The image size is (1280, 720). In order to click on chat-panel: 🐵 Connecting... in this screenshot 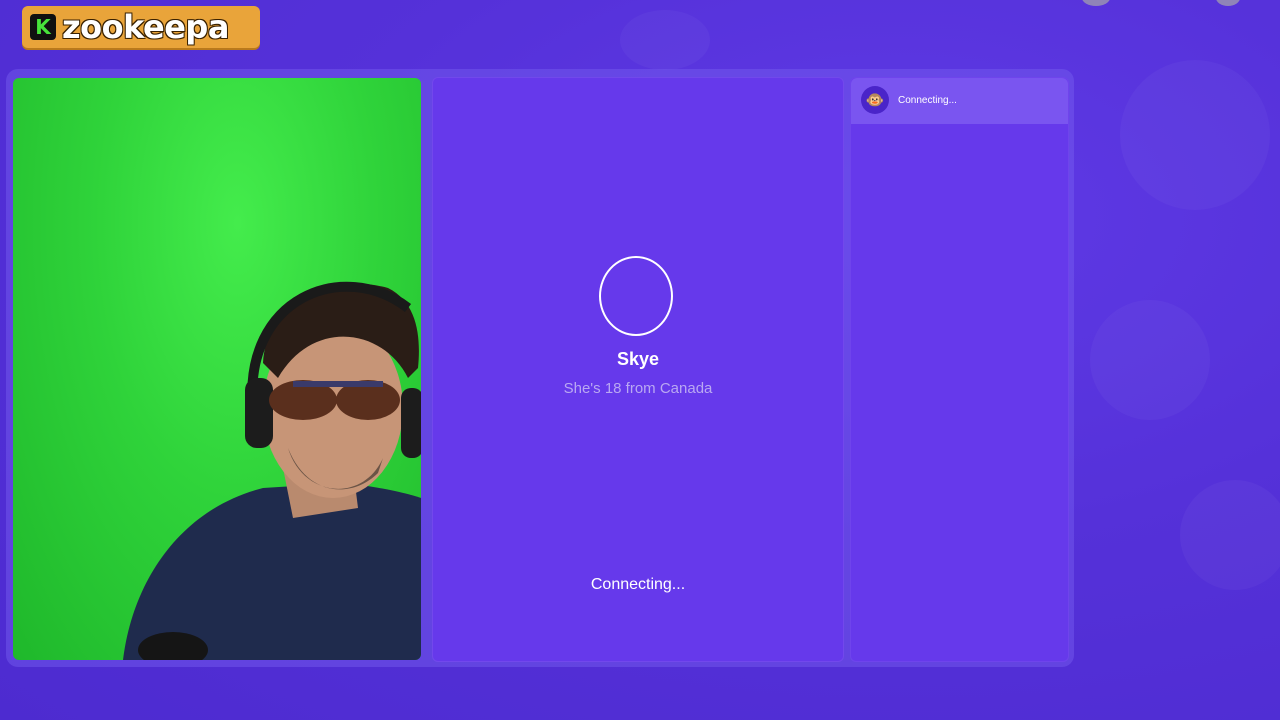, I will do `click(959, 369)`.